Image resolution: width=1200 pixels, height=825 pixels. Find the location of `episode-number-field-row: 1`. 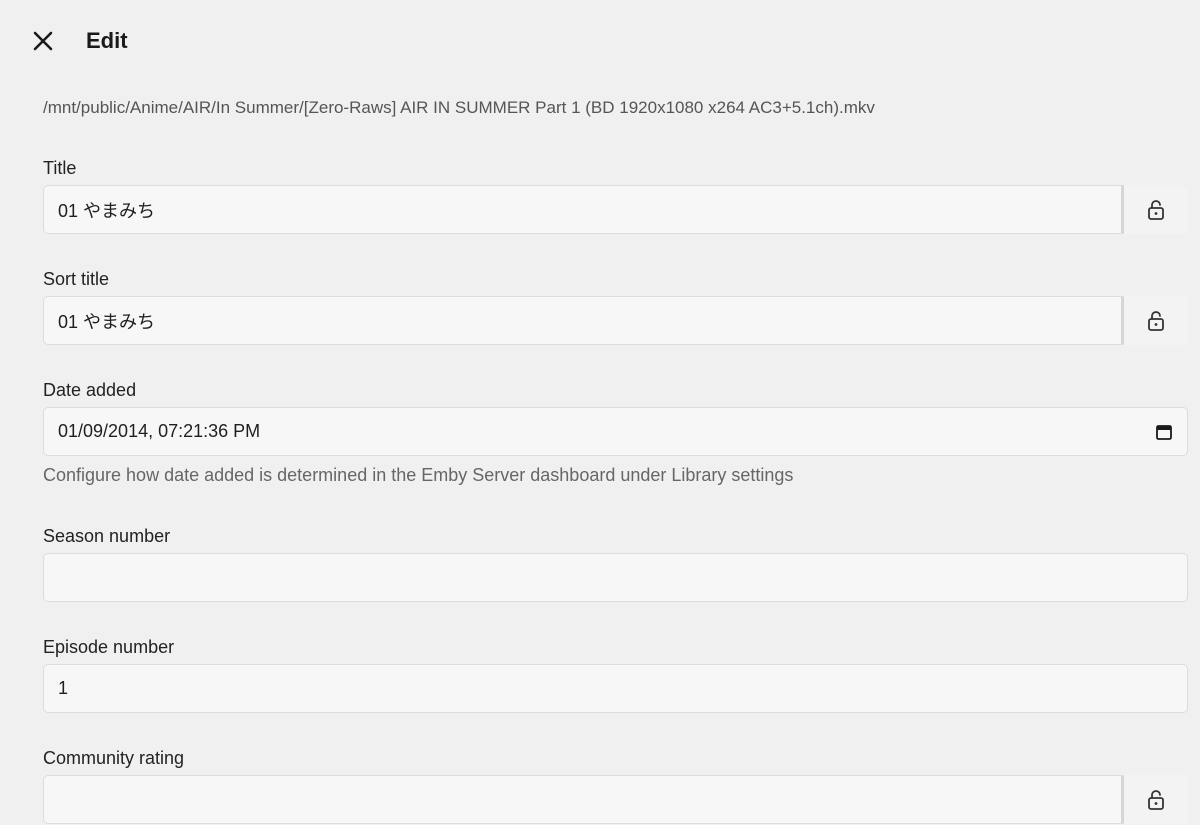

episode-number-field-row: 1 is located at coordinates (615, 688).